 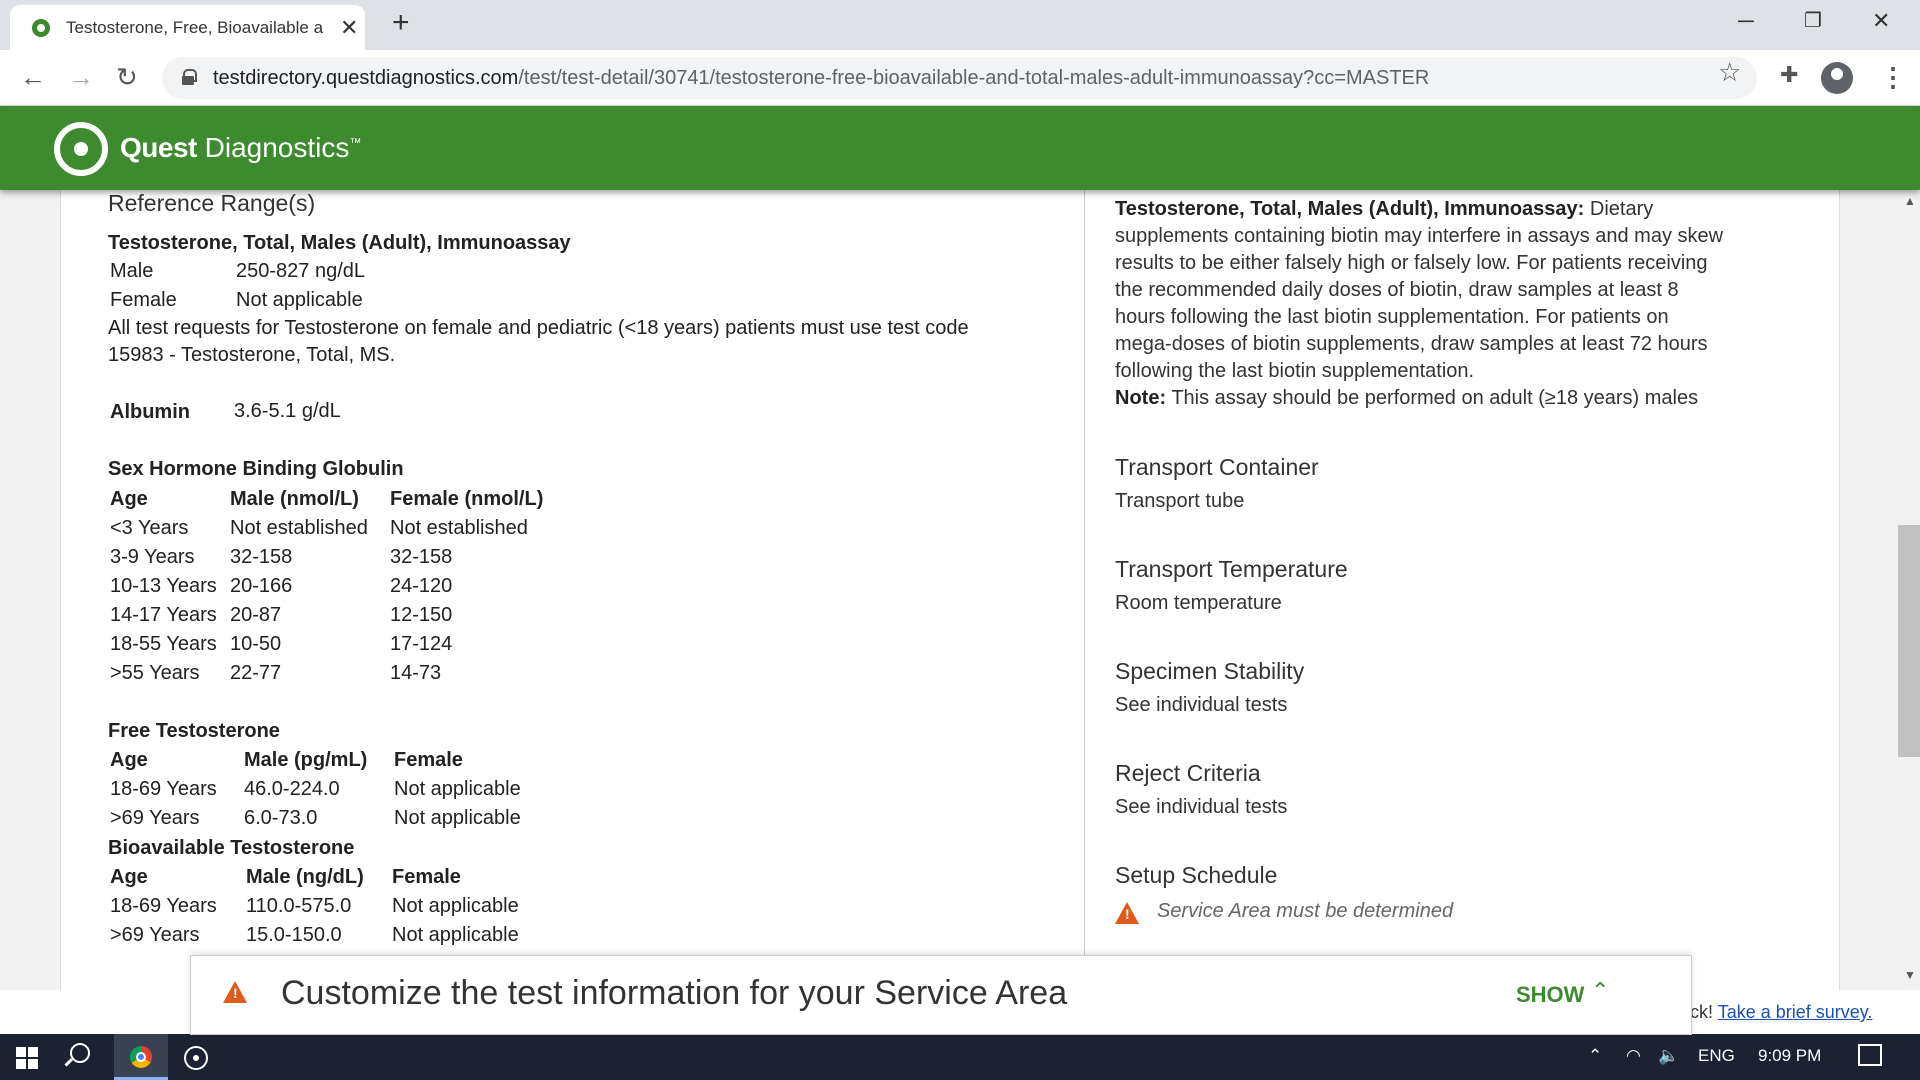 I want to click on bt-heading: Bioavailable Testosterone, so click(x=231, y=848).